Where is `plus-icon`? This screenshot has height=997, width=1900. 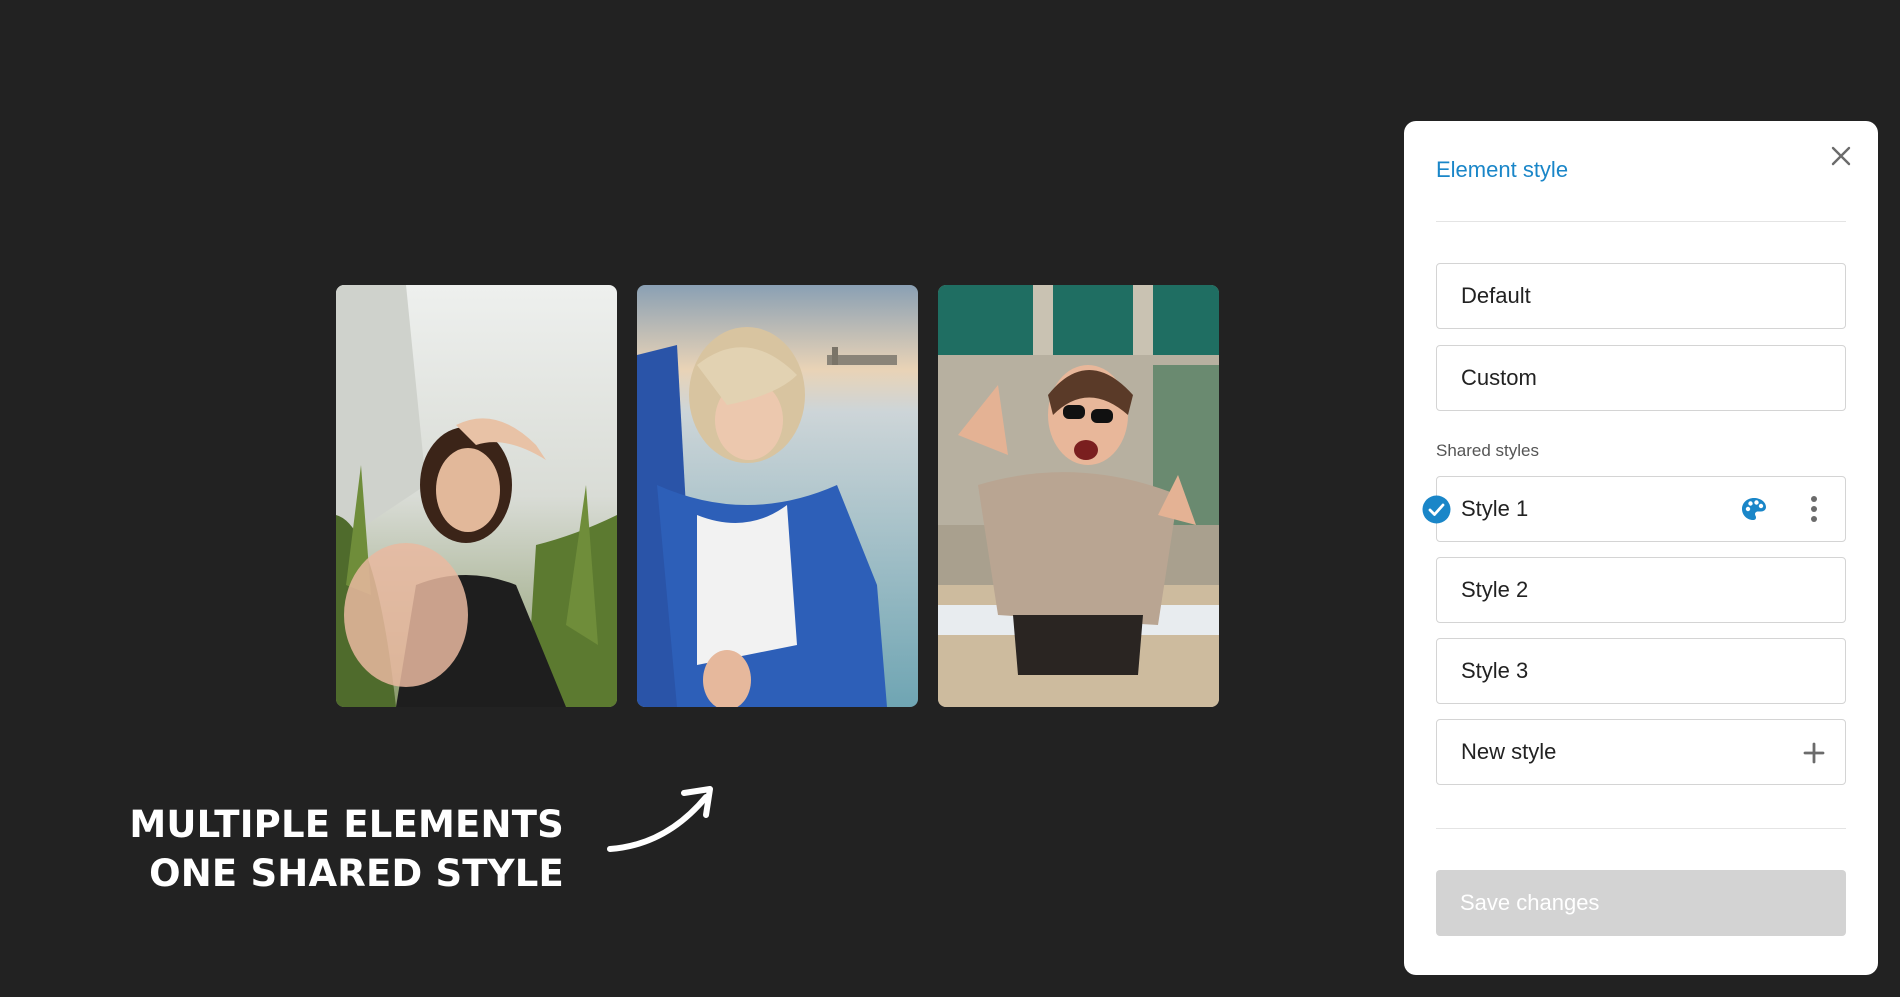
plus-icon is located at coordinates (1814, 753).